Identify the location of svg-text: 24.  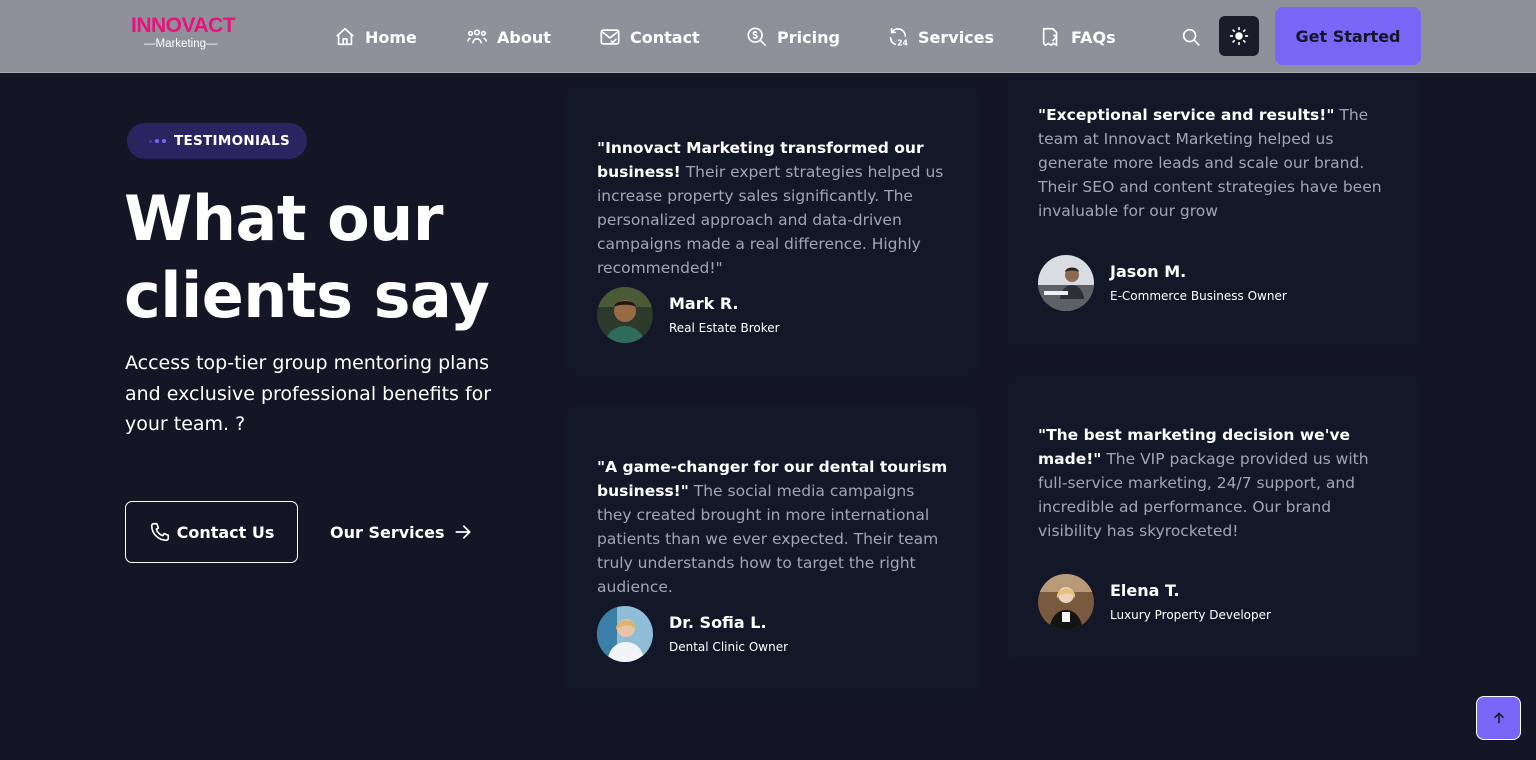
(902, 42).